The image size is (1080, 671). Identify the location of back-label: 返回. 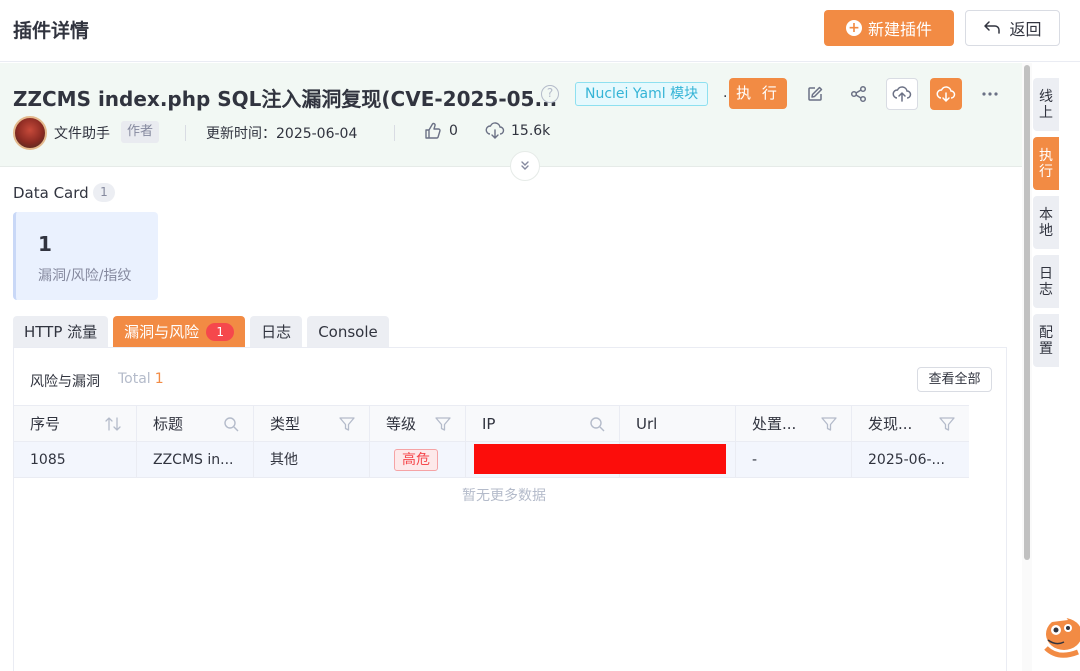
(1025, 29).